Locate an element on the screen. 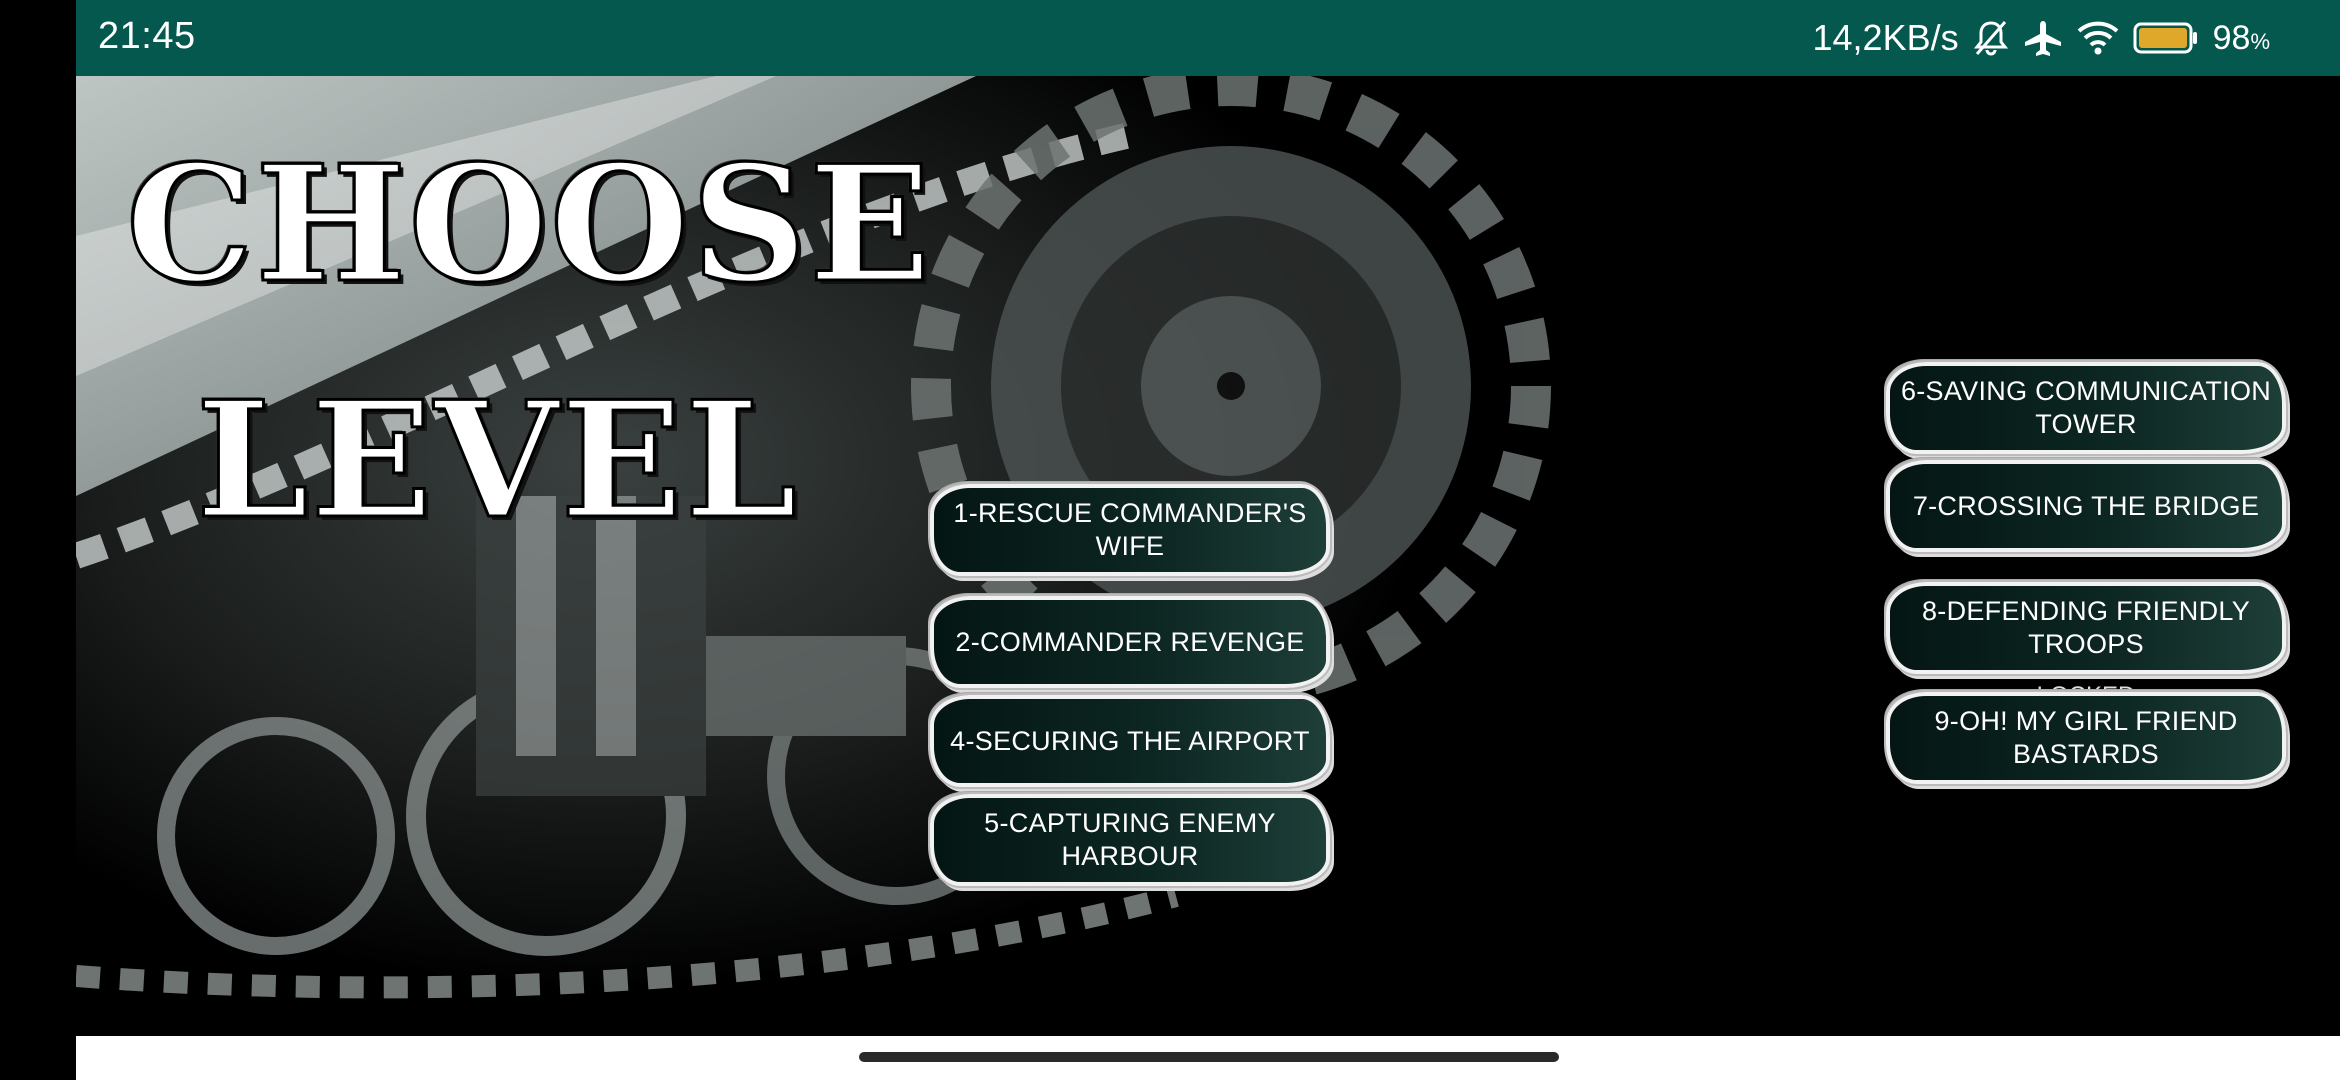 Image resolution: width=2340 pixels, height=1080 pixels. level-button-8: 8-DEFENDING FRIENDLY TROOPS is located at coordinates (2086, 628).